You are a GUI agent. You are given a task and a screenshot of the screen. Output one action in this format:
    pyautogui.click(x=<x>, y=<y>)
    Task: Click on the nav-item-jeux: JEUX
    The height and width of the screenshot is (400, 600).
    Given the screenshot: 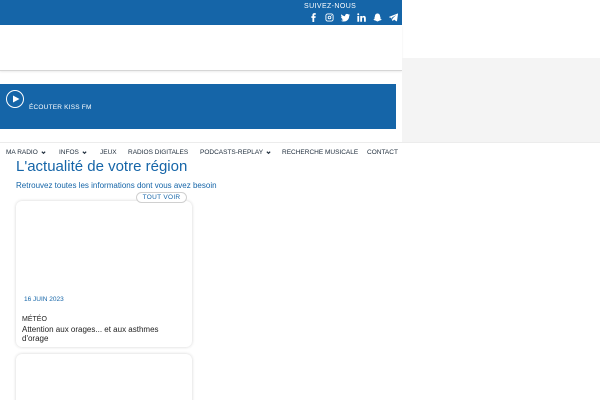 What is the action you would take?
    pyautogui.click(x=108, y=152)
    